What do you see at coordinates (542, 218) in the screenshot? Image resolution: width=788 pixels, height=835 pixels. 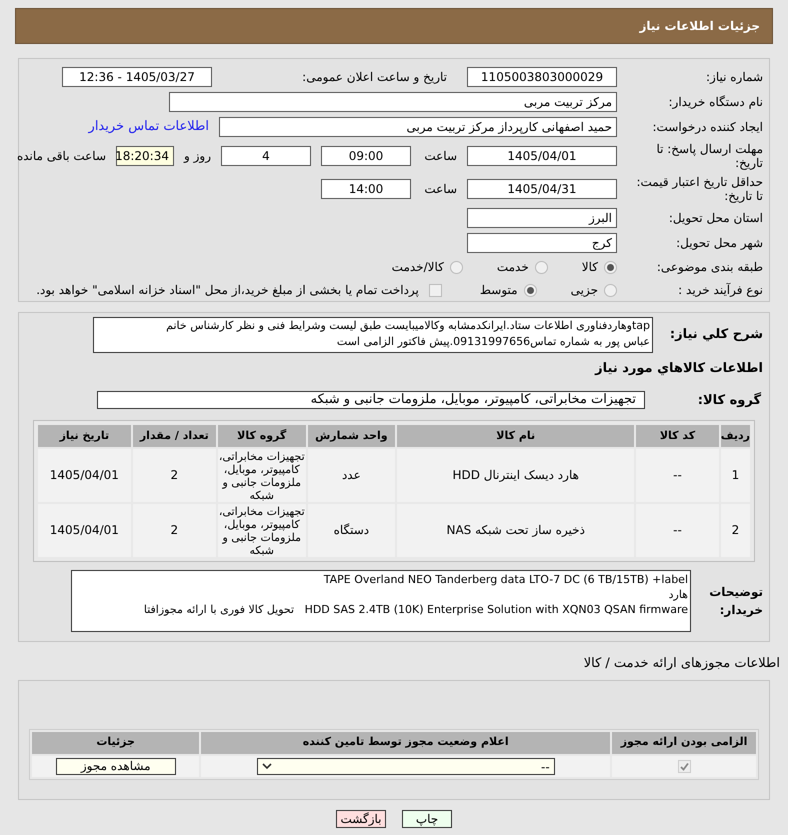 I see `text-field: البرز` at bounding box center [542, 218].